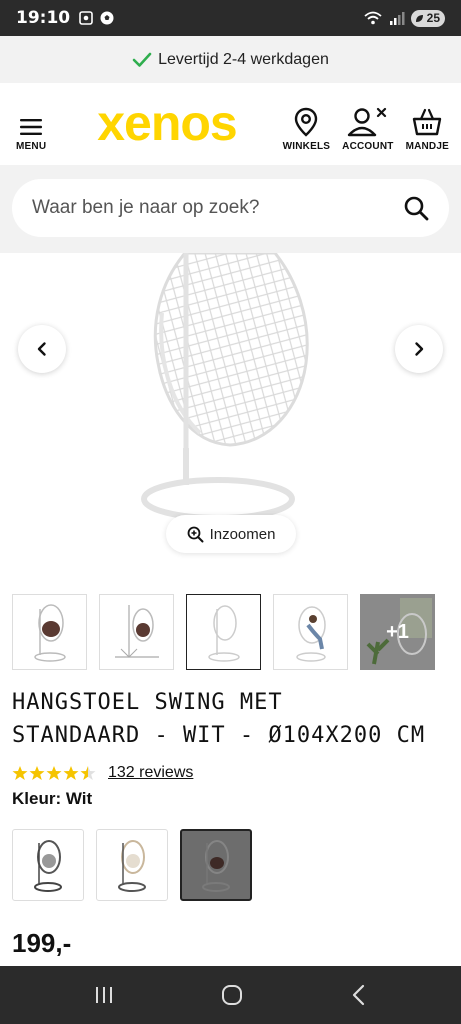  I want to click on zoom-button: Inzoomen, so click(231, 534).